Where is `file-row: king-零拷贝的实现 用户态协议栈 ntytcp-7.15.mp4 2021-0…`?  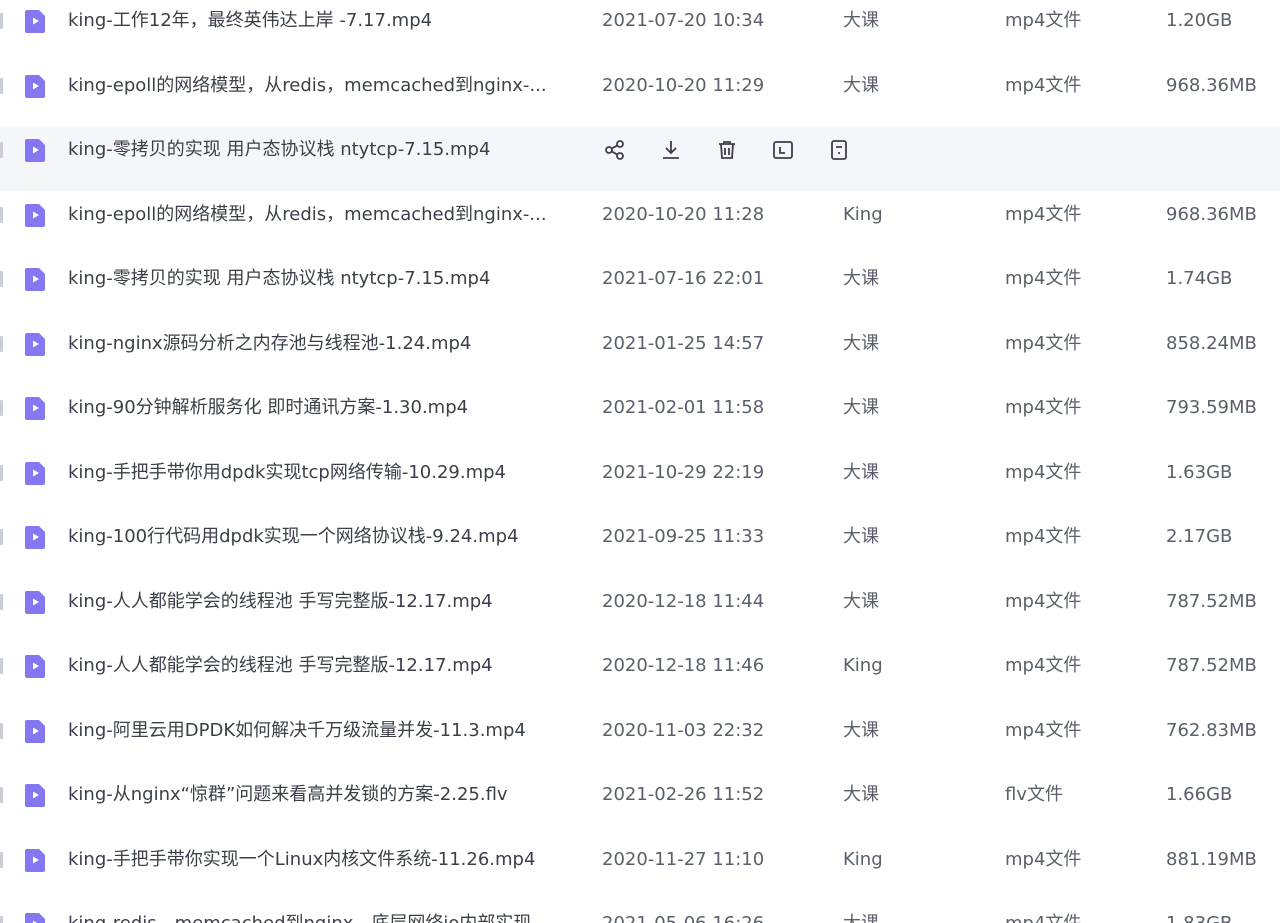 file-row: king-零拷贝的实现 用户态协议栈 ntytcp-7.15.mp4 2021-0… is located at coordinates (640, 288).